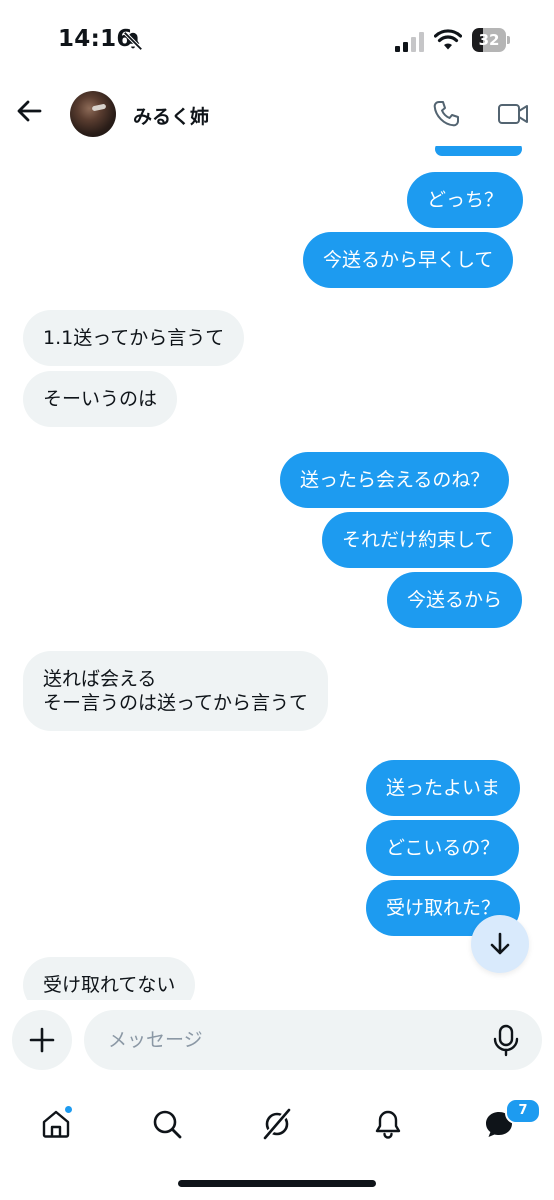 This screenshot has width=554, height=1200. What do you see at coordinates (56, 1124) in the screenshot?
I see `nav-home` at bounding box center [56, 1124].